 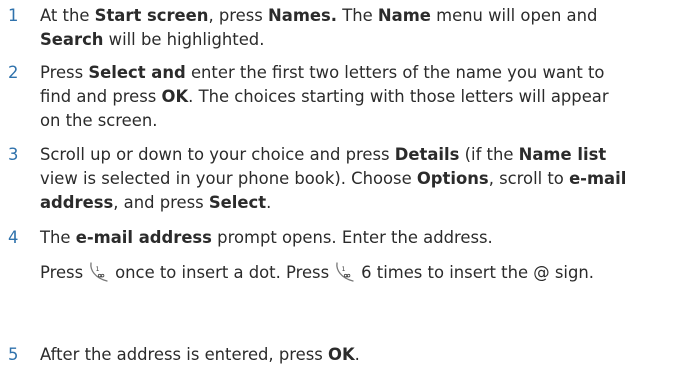 What do you see at coordinates (13, 237) in the screenshot?
I see `step-number: 4` at bounding box center [13, 237].